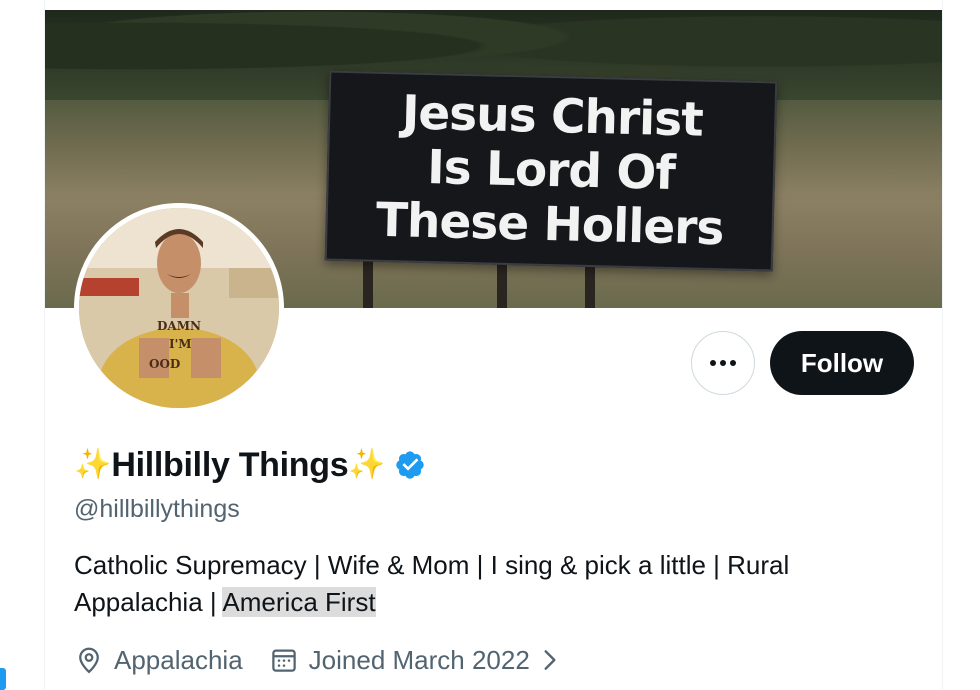 The width and height of the screenshot is (980, 690). I want to click on follow-button: Follow, so click(842, 363).